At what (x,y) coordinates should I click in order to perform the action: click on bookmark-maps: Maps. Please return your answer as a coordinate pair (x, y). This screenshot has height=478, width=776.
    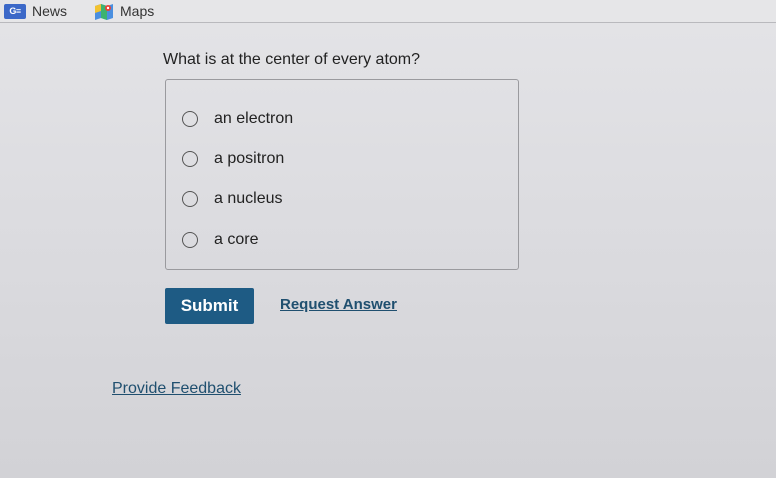
    Looking at the image, I should click on (124, 11).